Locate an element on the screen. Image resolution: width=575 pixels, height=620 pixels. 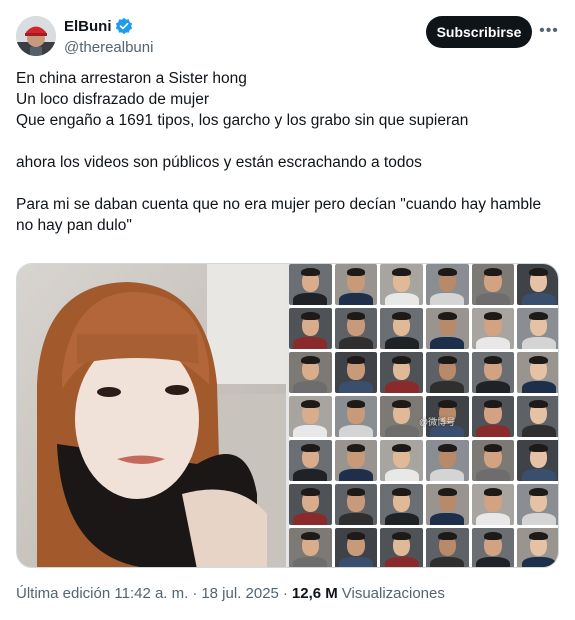
author-names: ElBuni @therealbuni is located at coordinates (108, 37).